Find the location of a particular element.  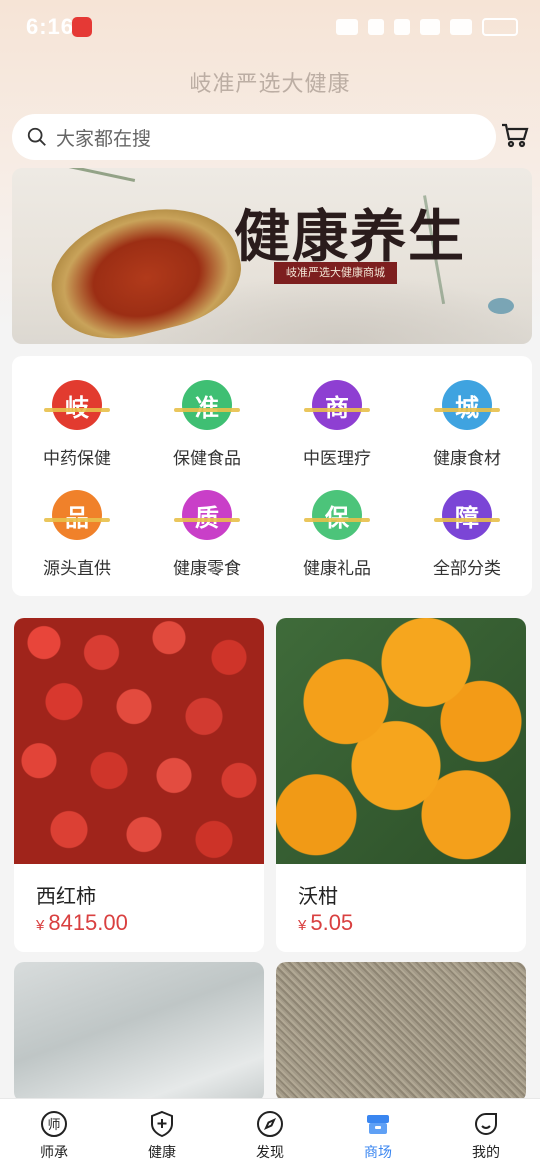

price-value: 8415.00 is located at coordinates (88, 922).